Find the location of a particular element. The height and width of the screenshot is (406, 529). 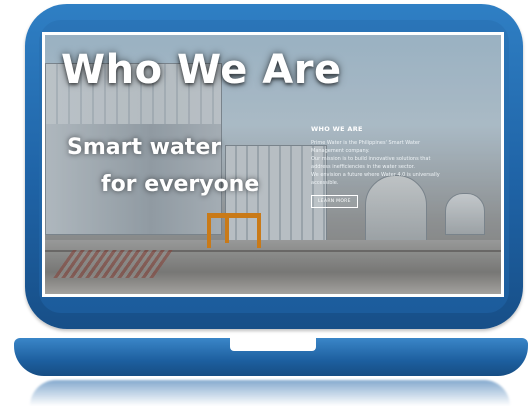

about-panel-title: WHO WE ARE is located at coordinates (337, 129).